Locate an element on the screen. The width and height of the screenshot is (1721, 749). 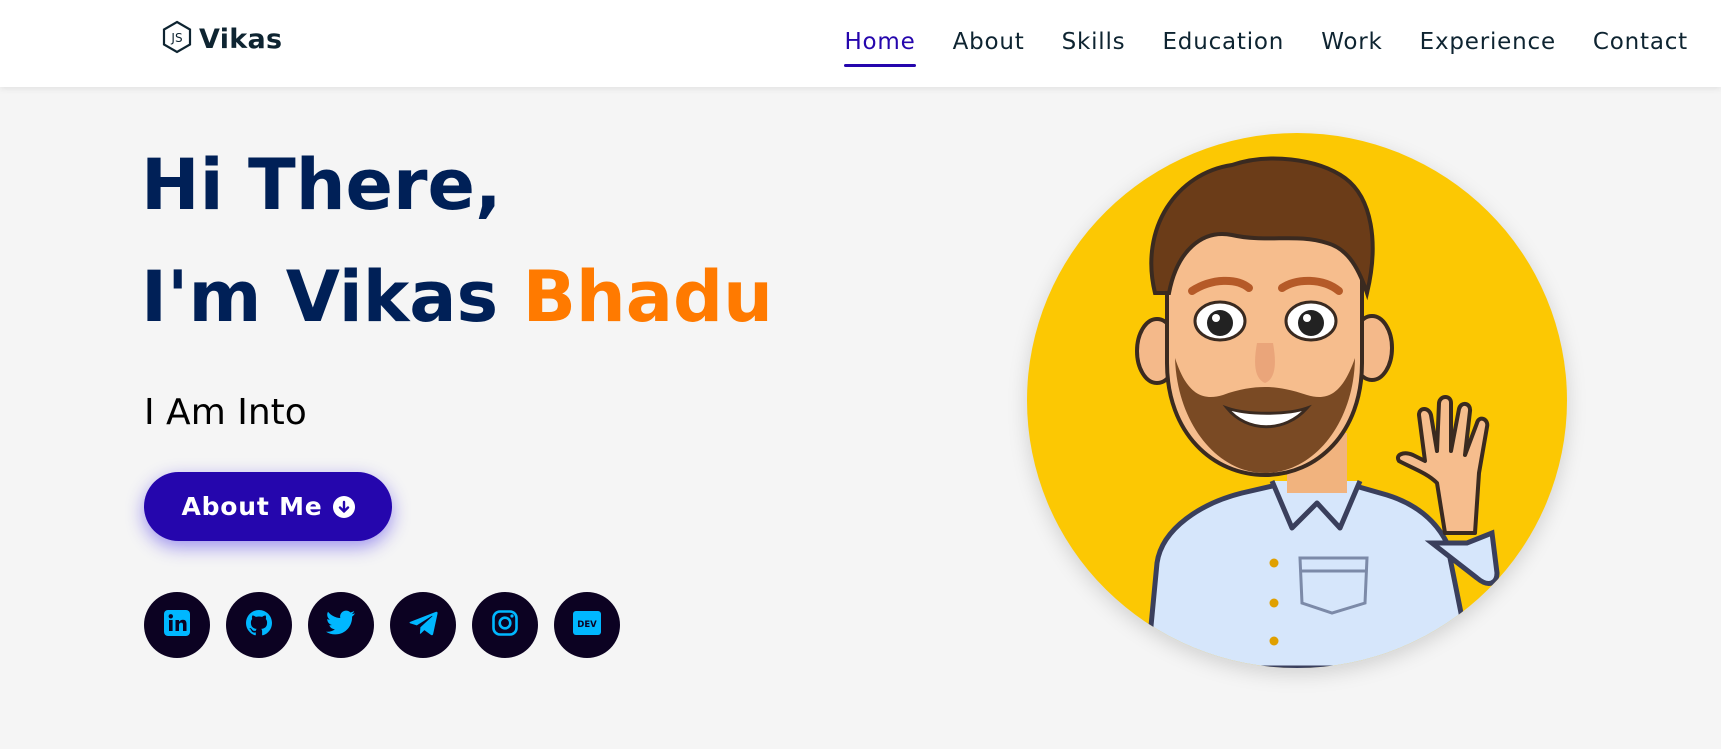
waving-avatar-illustration is located at coordinates (1317, 412).